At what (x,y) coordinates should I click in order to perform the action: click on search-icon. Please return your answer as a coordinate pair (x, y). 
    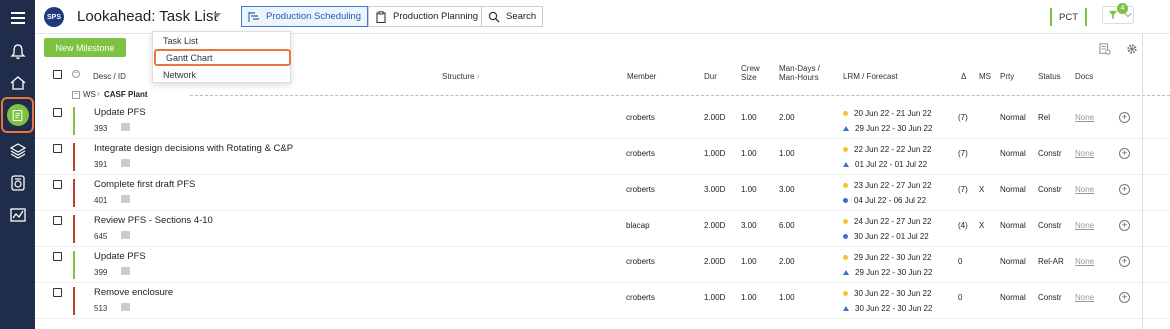
    Looking at the image, I should click on (494, 16).